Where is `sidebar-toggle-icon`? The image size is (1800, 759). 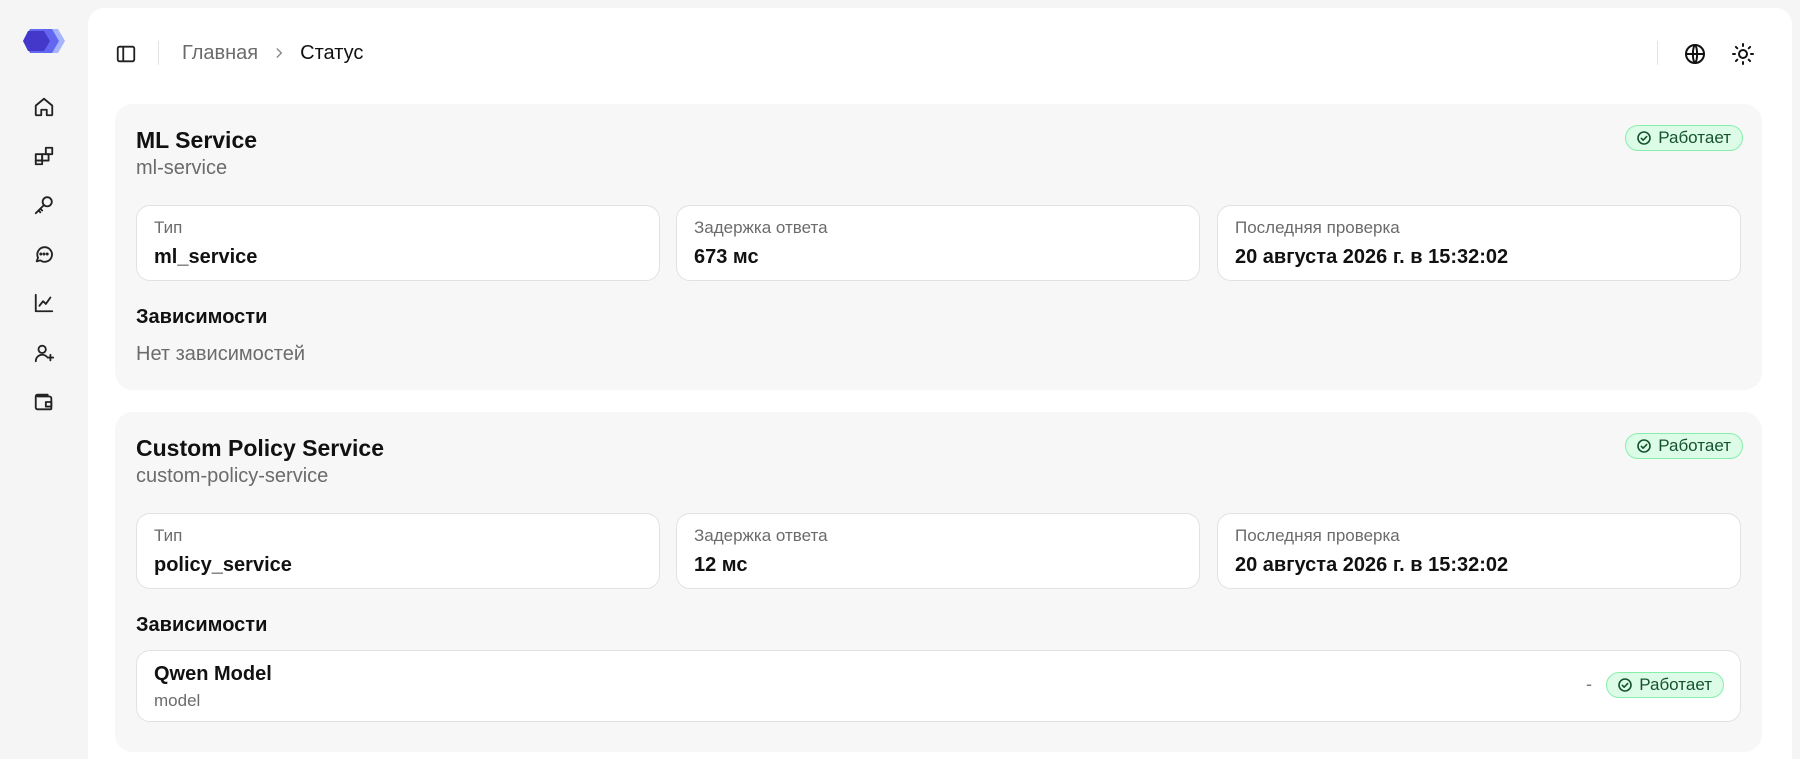
sidebar-toggle-icon is located at coordinates (126, 54).